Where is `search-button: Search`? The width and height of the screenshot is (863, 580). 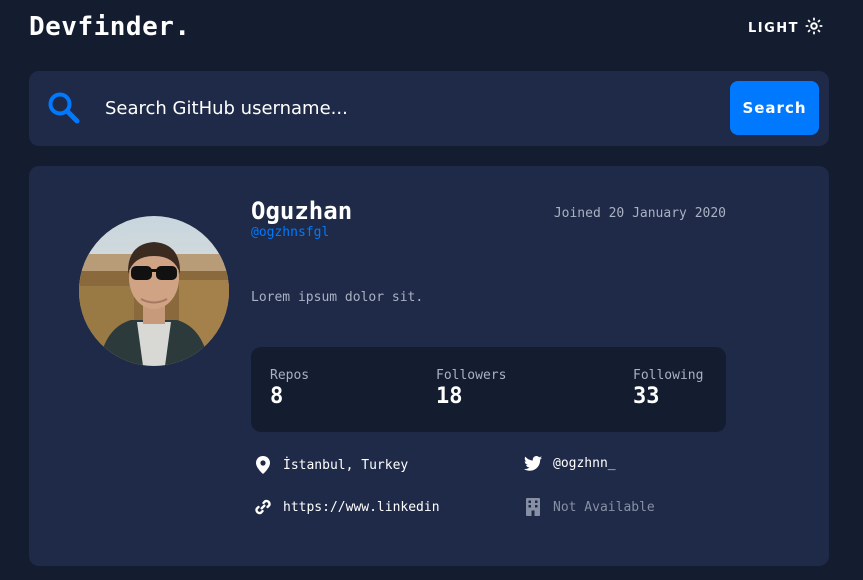
search-button: Search is located at coordinates (774, 108).